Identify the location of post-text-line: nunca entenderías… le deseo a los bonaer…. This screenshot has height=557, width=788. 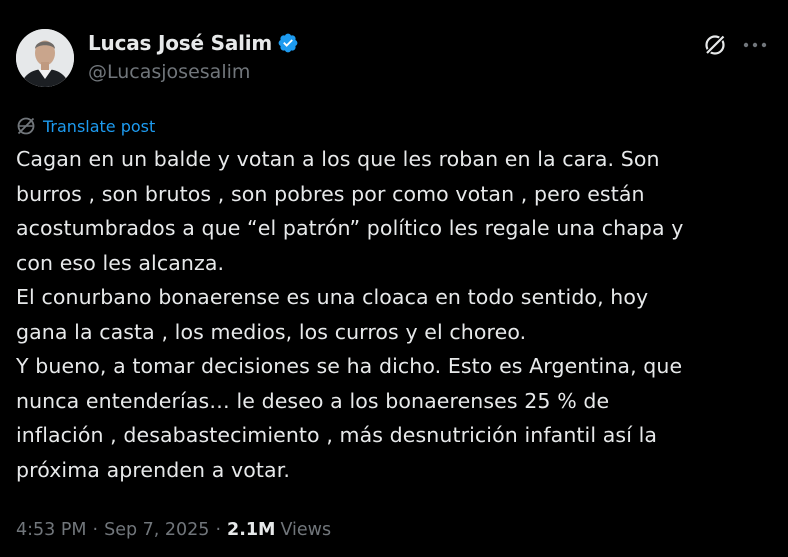
(313, 400).